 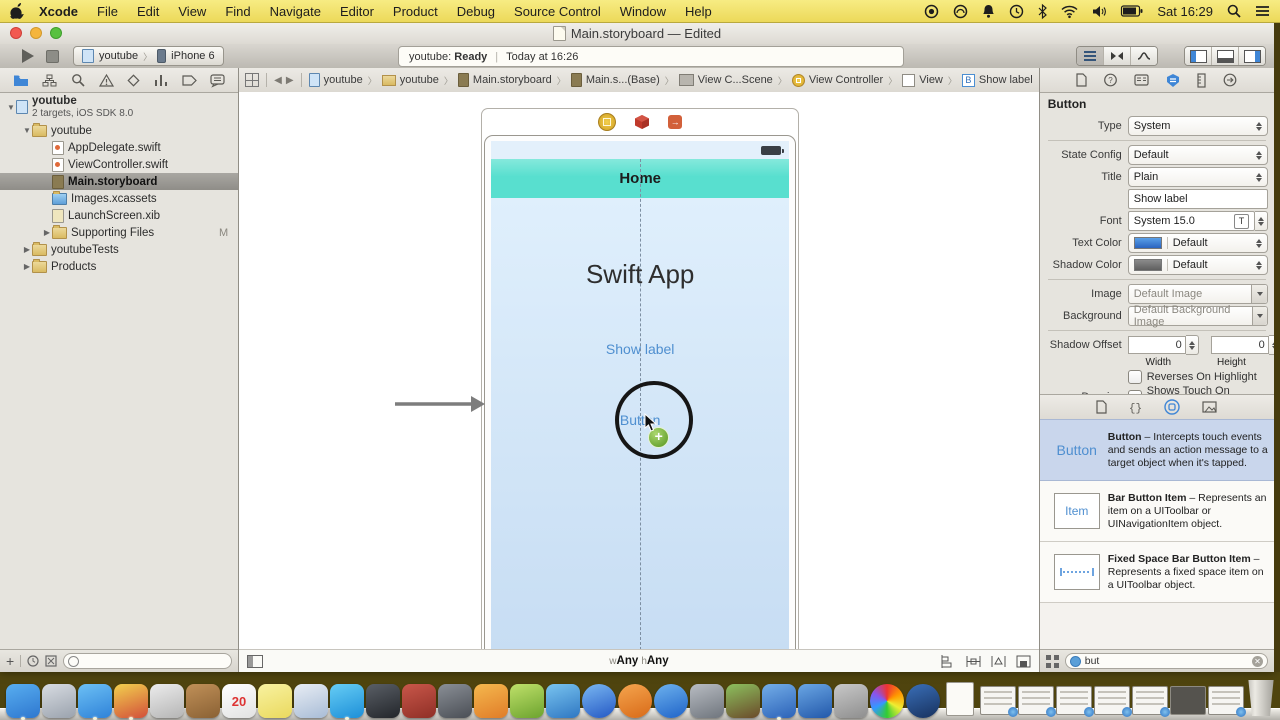 I want to click on file-row-viewcontroller: ViewController.swift, so click(x=119, y=164).